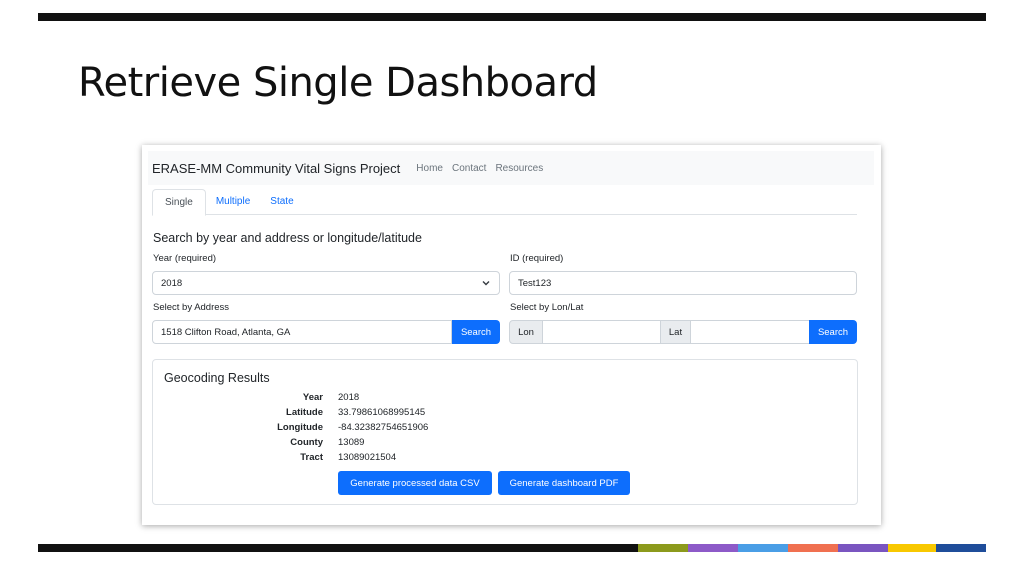  What do you see at coordinates (415, 483) in the screenshot?
I see `generate-csv-button: Generate processed data CSV` at bounding box center [415, 483].